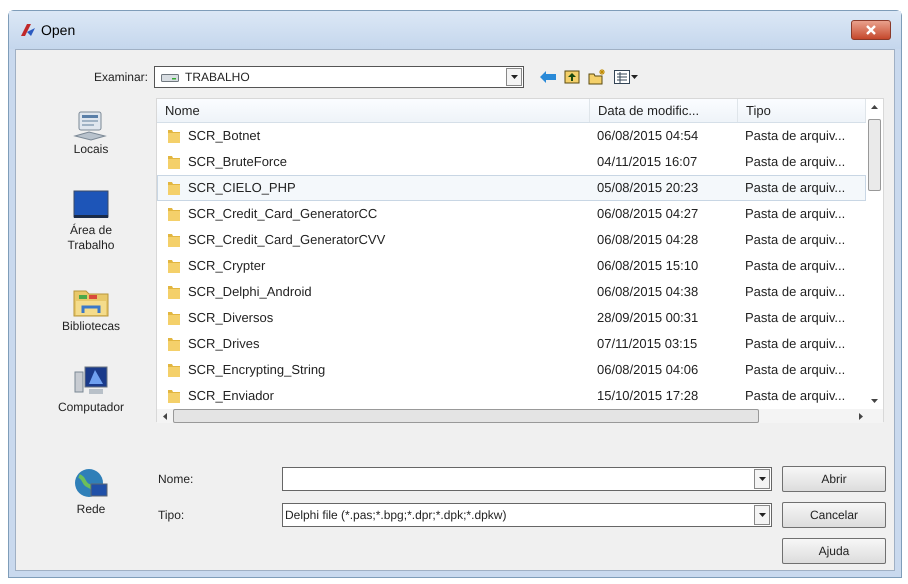  I want to click on file-name: SCR_Drives, so click(224, 344).